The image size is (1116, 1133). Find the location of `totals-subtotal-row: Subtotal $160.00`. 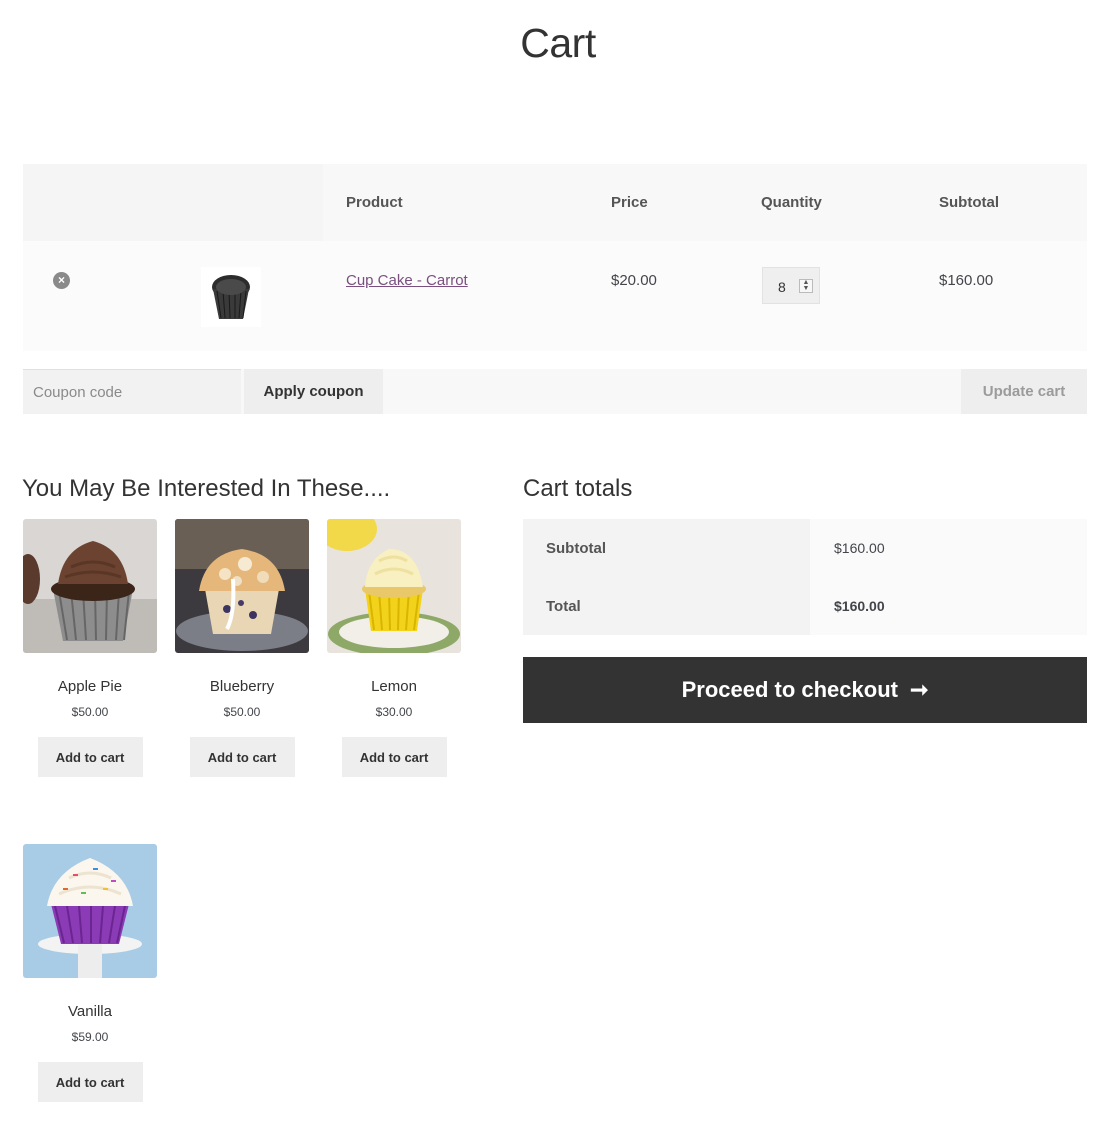

totals-subtotal-row: Subtotal $160.00 is located at coordinates (805, 548).